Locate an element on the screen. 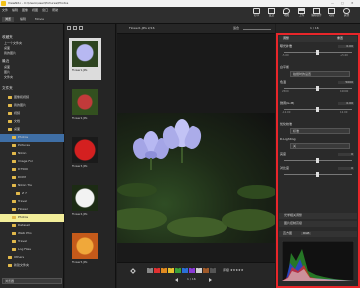 The image size is (360, 288). menu-image: 图像 is located at coordinates (25, 10).